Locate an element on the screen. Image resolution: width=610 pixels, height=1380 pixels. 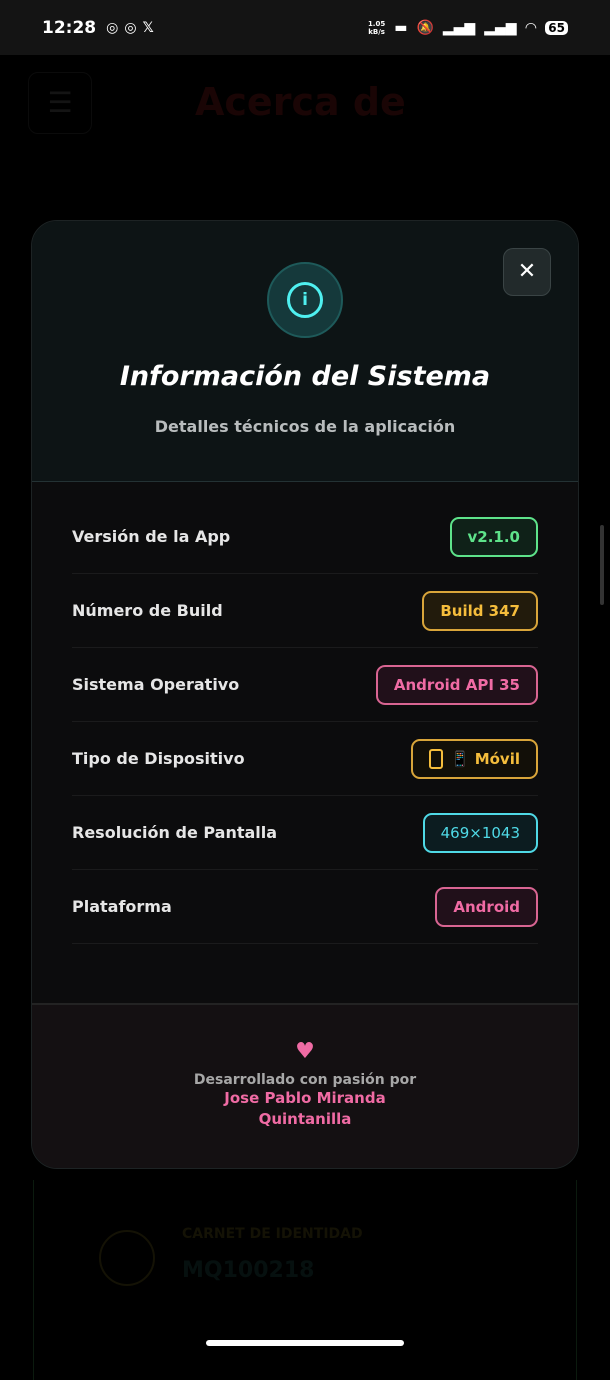
info-badge: i is located at coordinates (305, 300).